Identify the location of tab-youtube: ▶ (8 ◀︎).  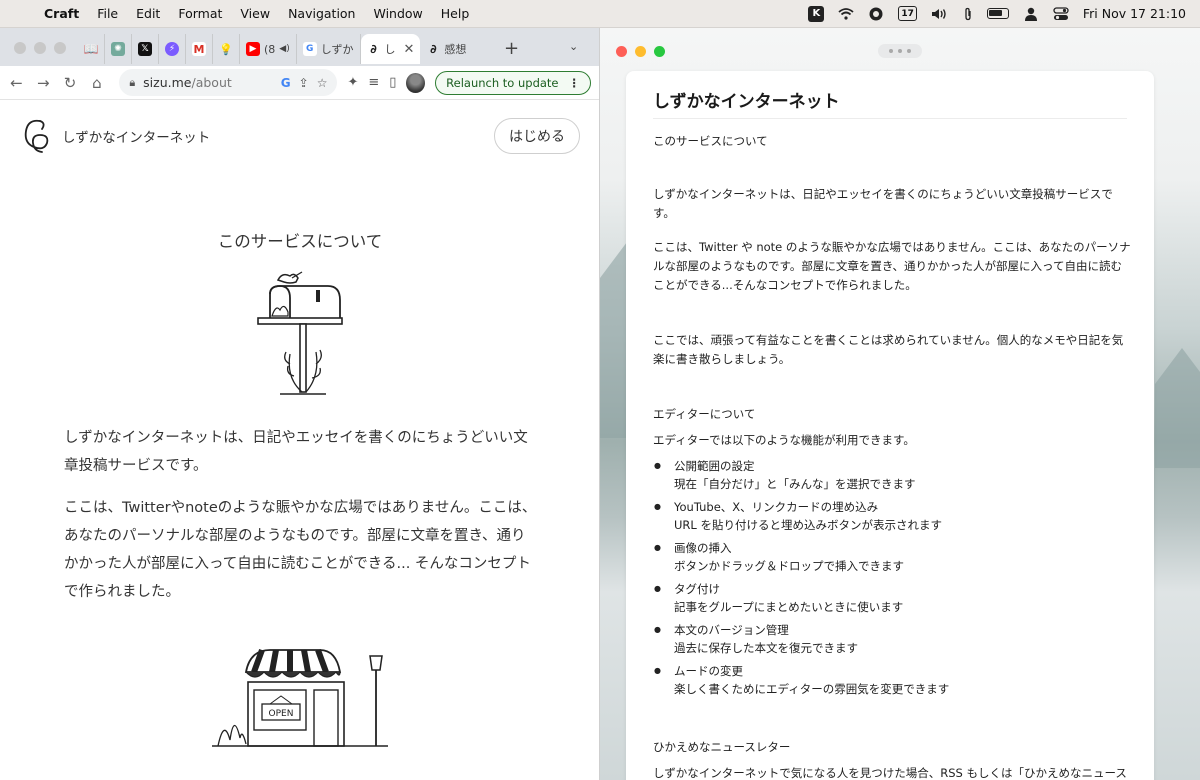
(268, 49).